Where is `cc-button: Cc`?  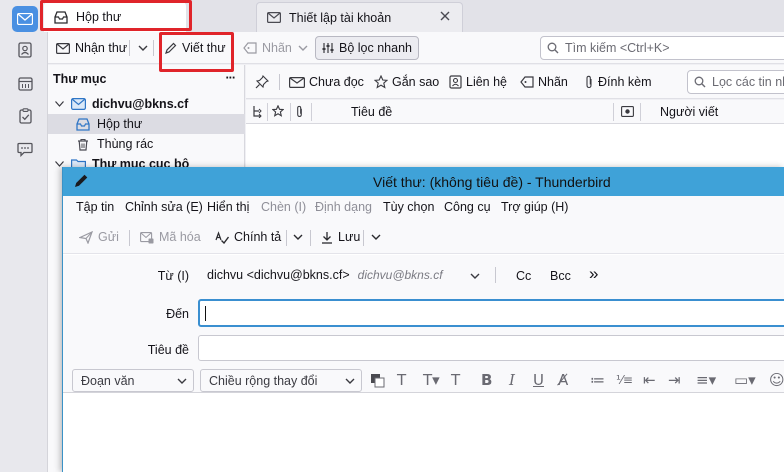 cc-button: Cc is located at coordinates (523, 276).